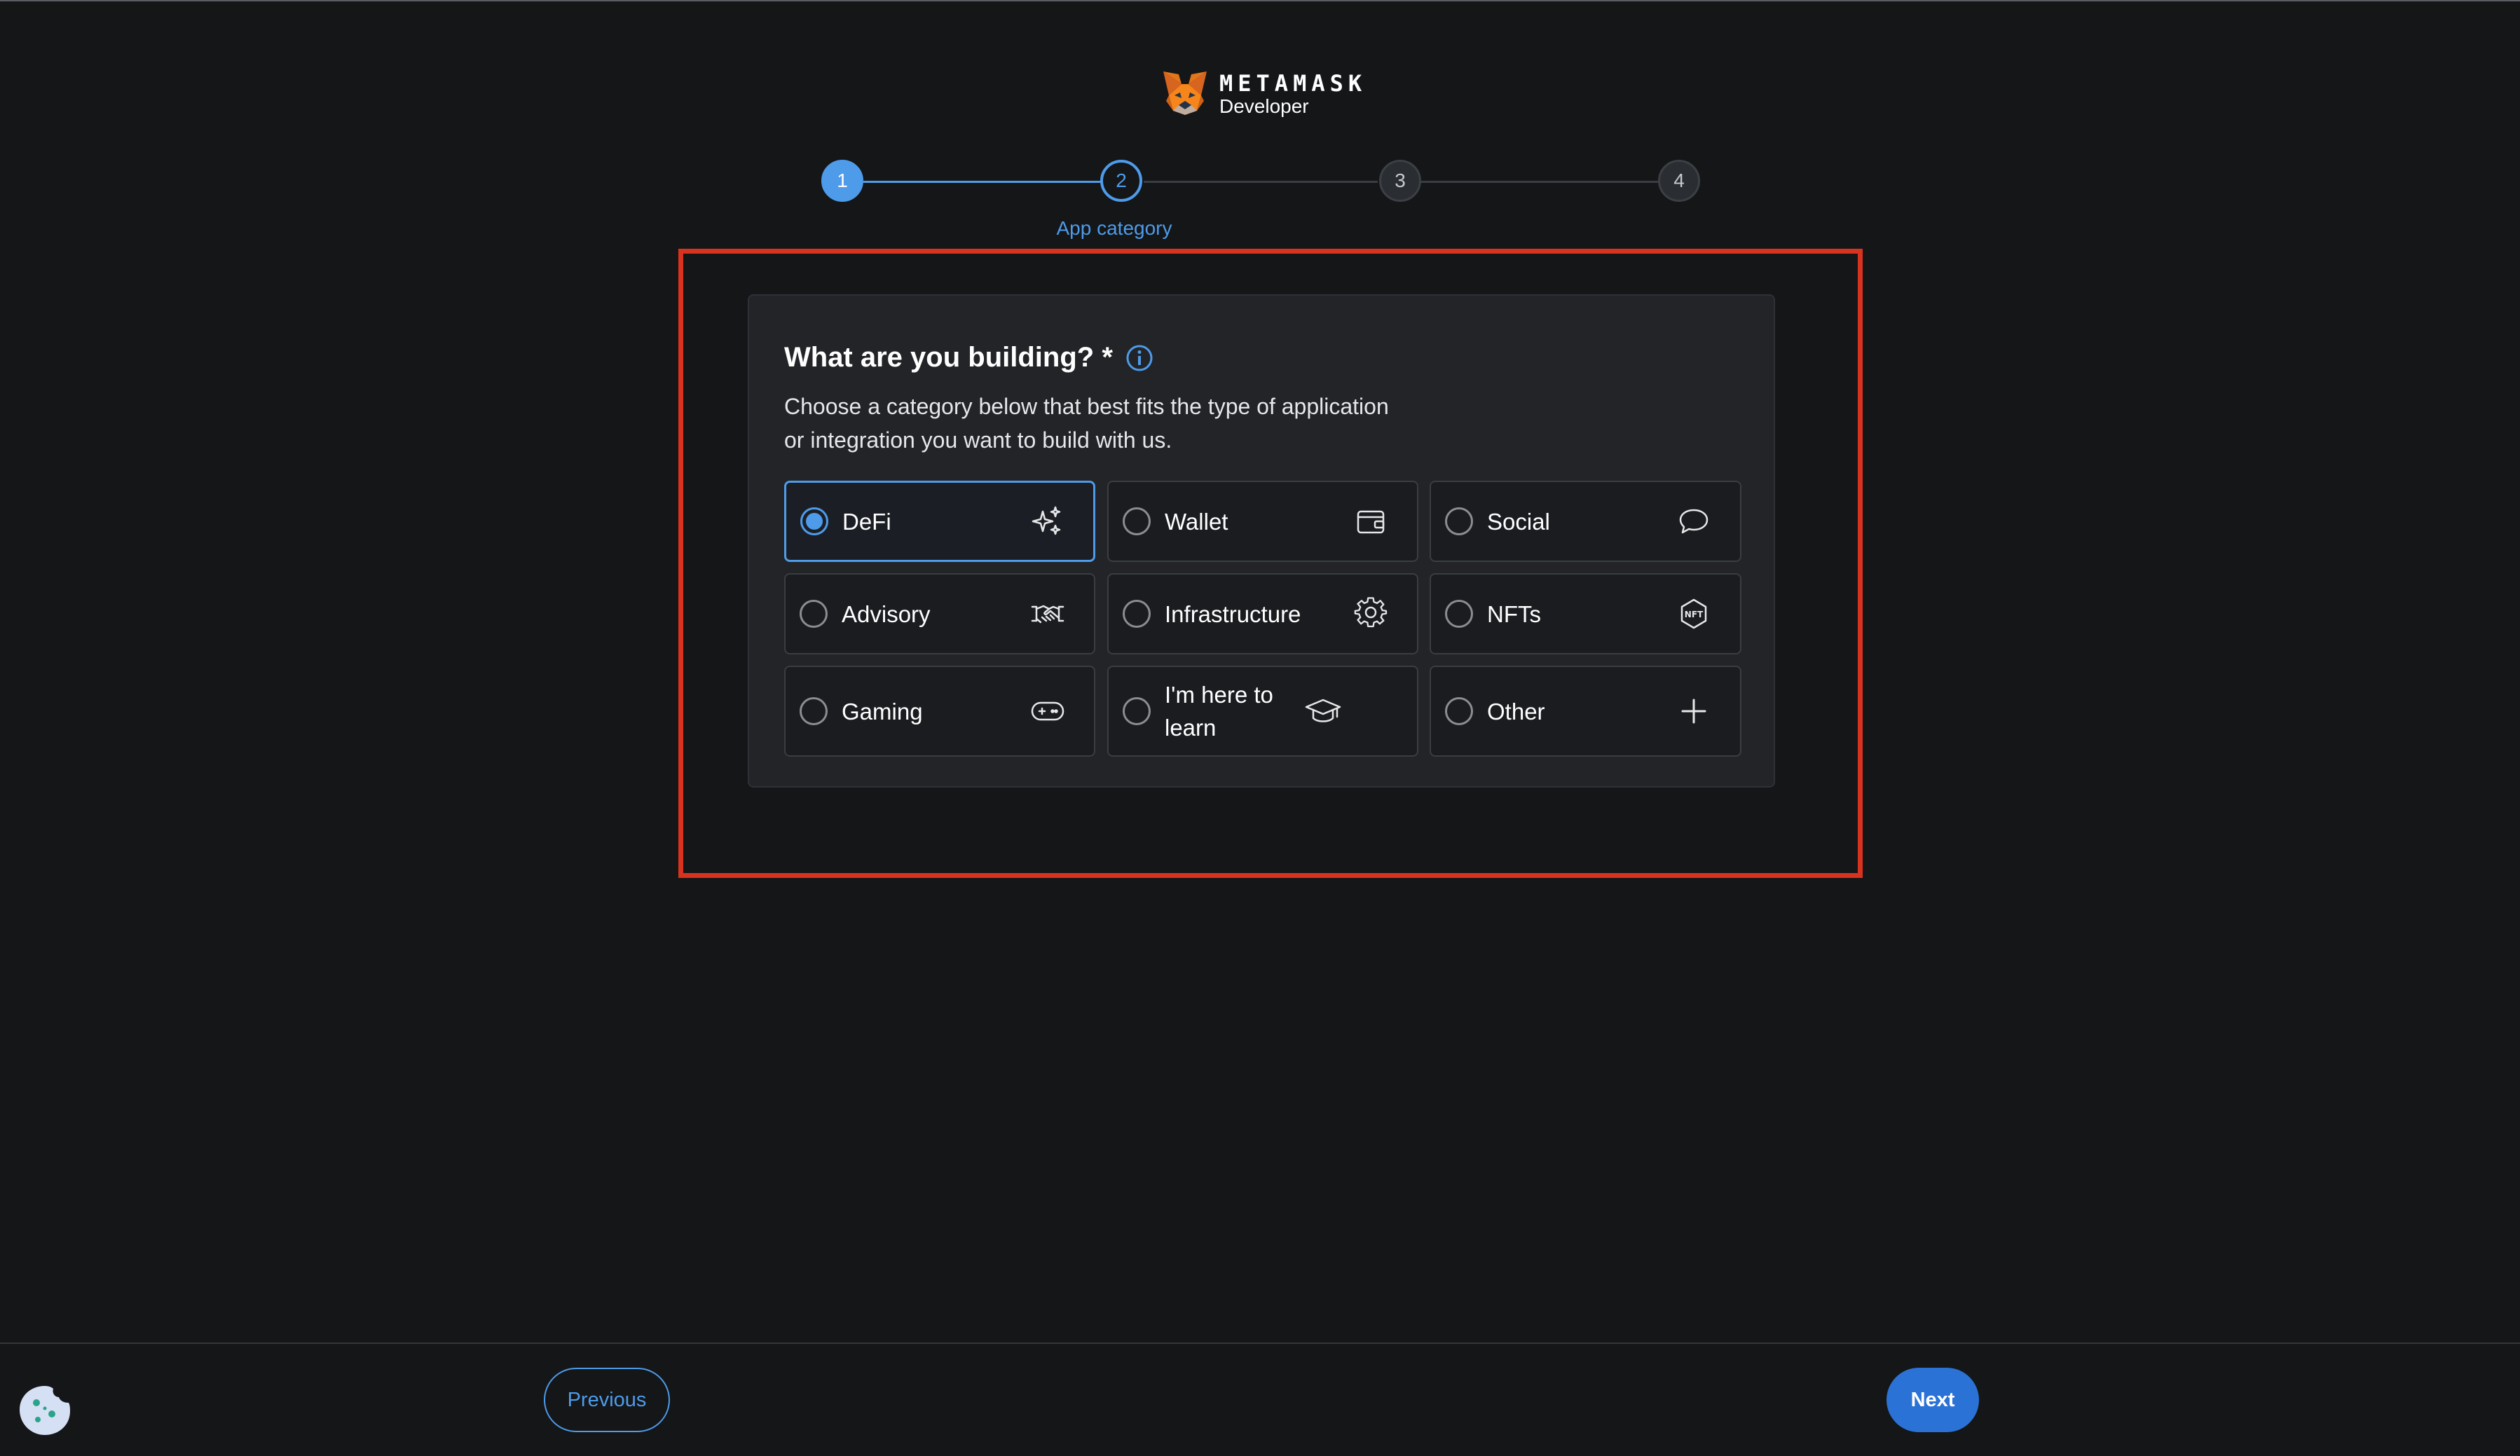  Describe the element at coordinates (1371, 522) in the screenshot. I see `wallet-icon` at that location.